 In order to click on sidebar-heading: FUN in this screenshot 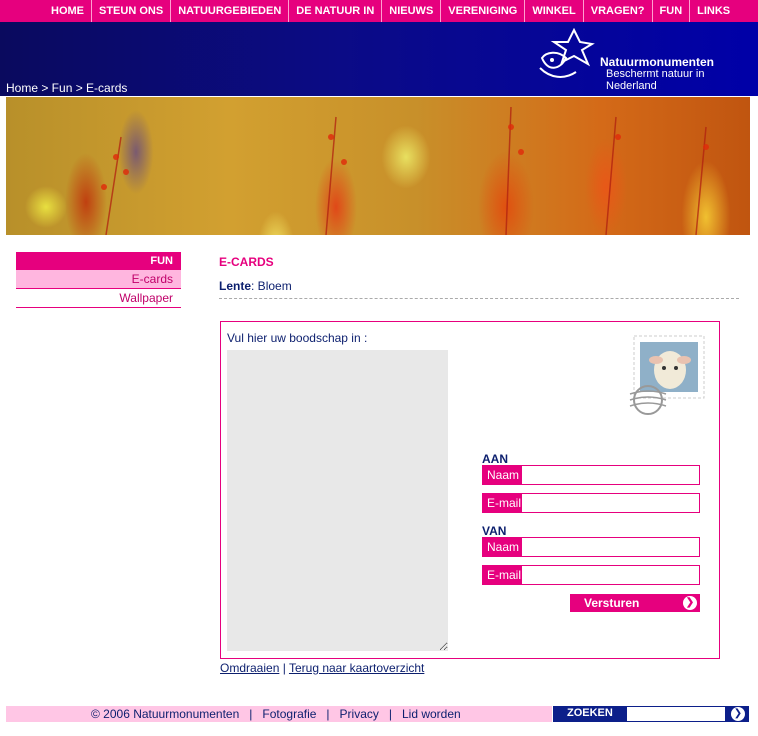, I will do `click(98, 261)`.